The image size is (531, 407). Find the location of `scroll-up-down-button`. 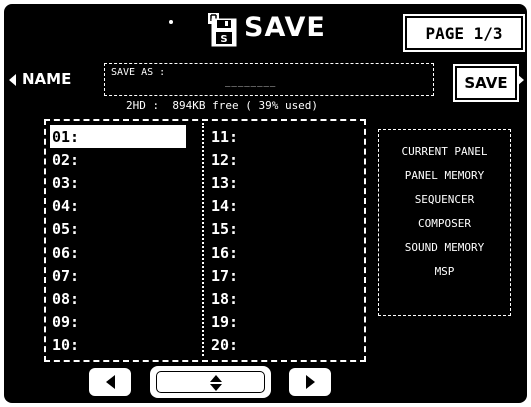

scroll-up-down-button is located at coordinates (210, 382).